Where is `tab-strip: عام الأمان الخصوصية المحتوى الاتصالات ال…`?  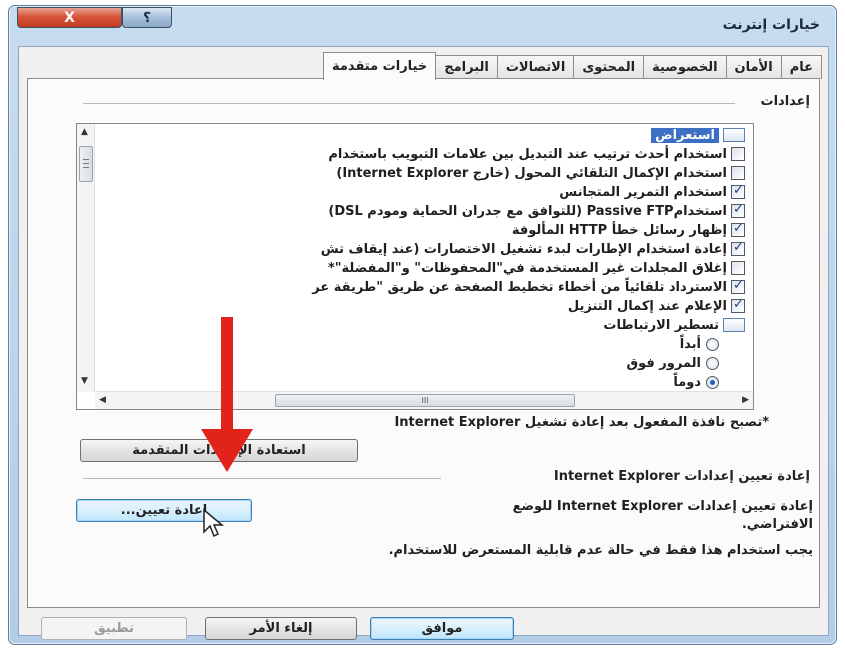
tab-strip: عام الأمان الخصوصية المحتوى الاتصالات ال… is located at coordinates (572, 66).